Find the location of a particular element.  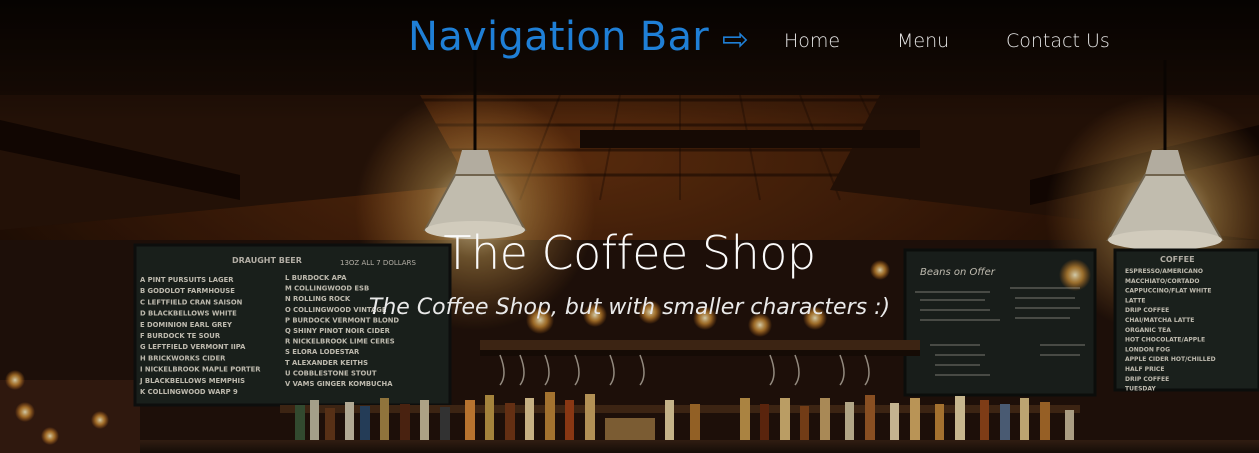

nav-link-home: Home is located at coordinates (812, 41).